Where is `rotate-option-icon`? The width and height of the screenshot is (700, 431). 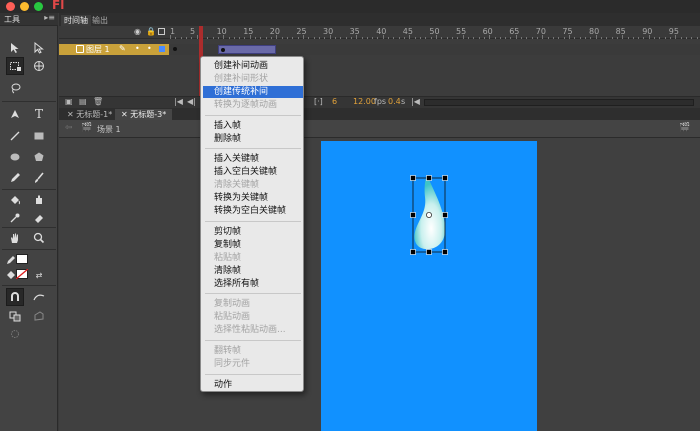
rotate-option-icon is located at coordinates (15, 334).